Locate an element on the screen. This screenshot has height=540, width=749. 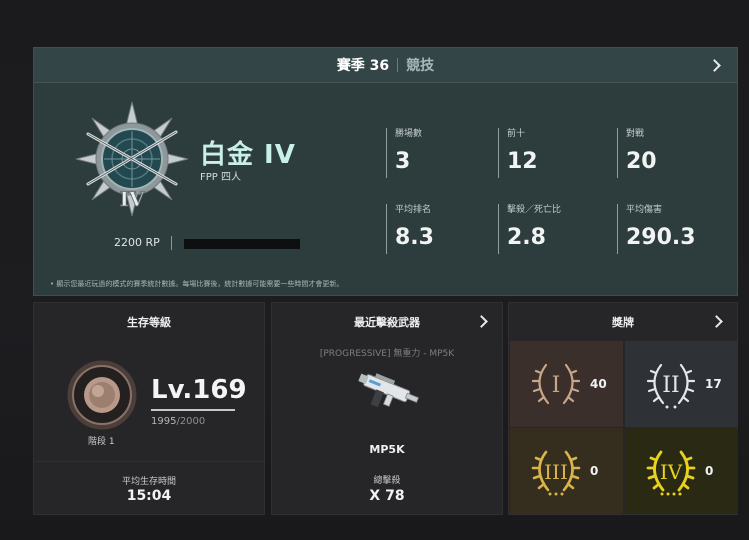
header-divider is located at coordinates (398, 65).